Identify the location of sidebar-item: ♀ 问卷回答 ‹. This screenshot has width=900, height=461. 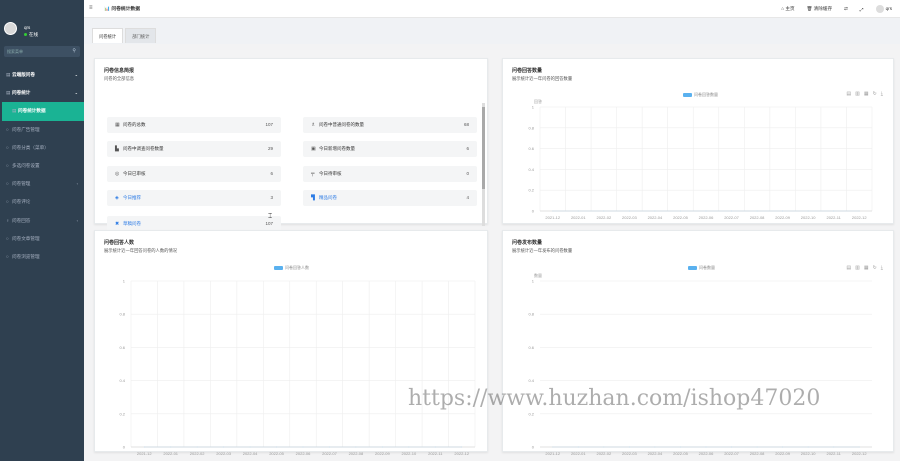
(42, 221).